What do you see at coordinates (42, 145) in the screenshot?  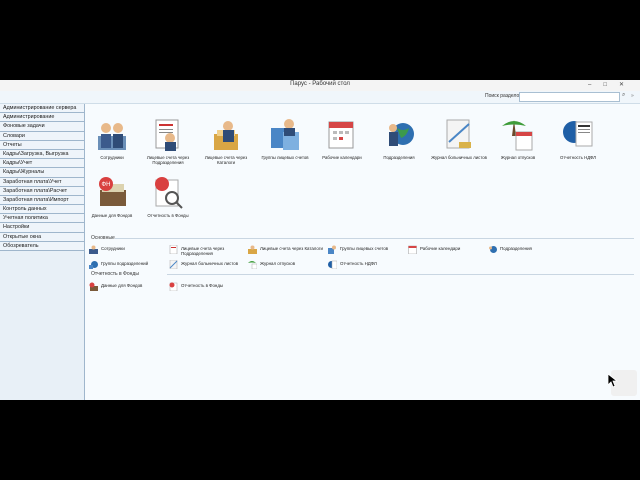 I see `sidebar-item-reports: Отчеты` at bounding box center [42, 145].